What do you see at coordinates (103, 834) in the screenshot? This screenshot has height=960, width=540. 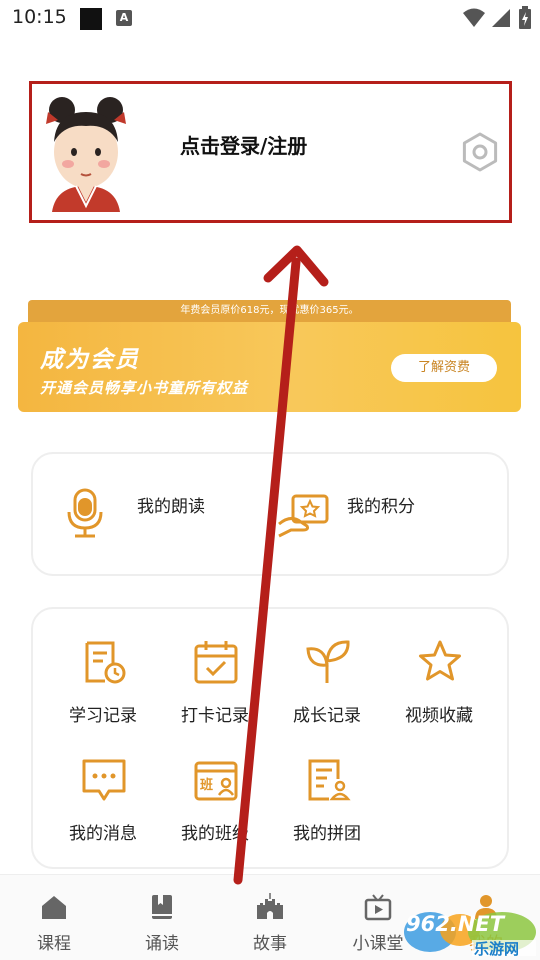 I see `my-messages-label: 我的消息` at bounding box center [103, 834].